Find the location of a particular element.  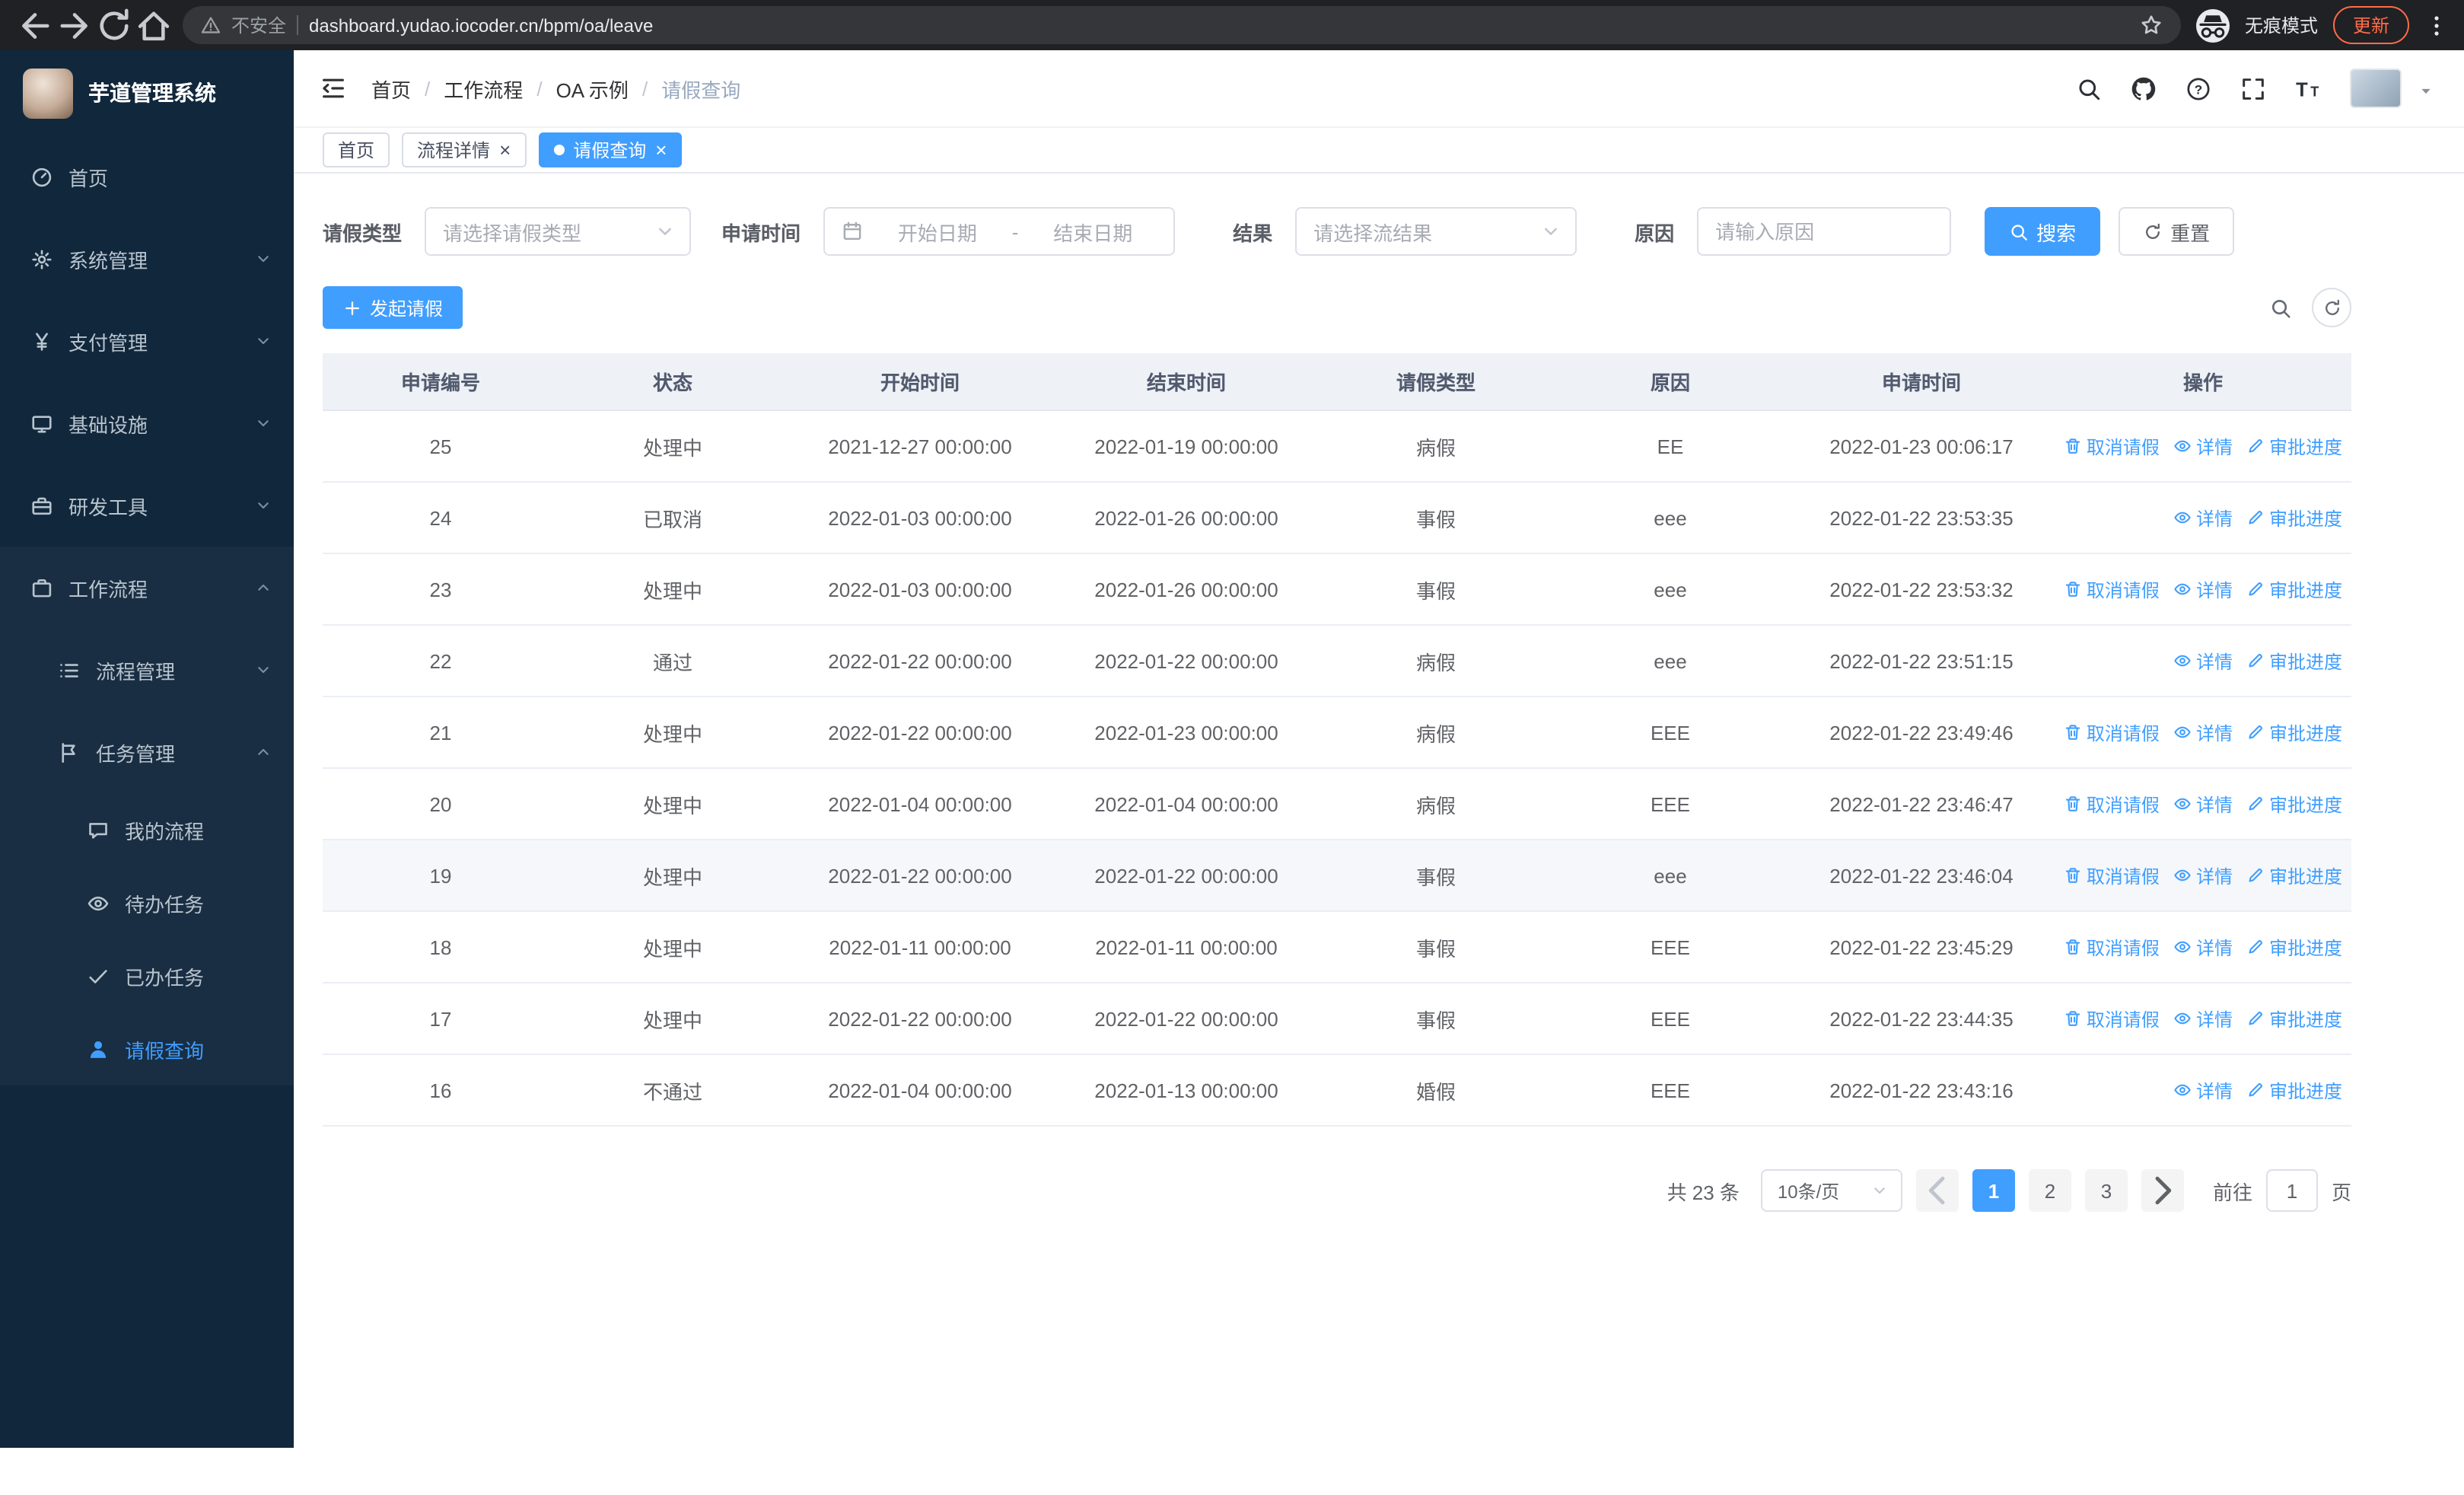

apply-time-range-picker: 开始日期 - 结束日期 is located at coordinates (999, 231).